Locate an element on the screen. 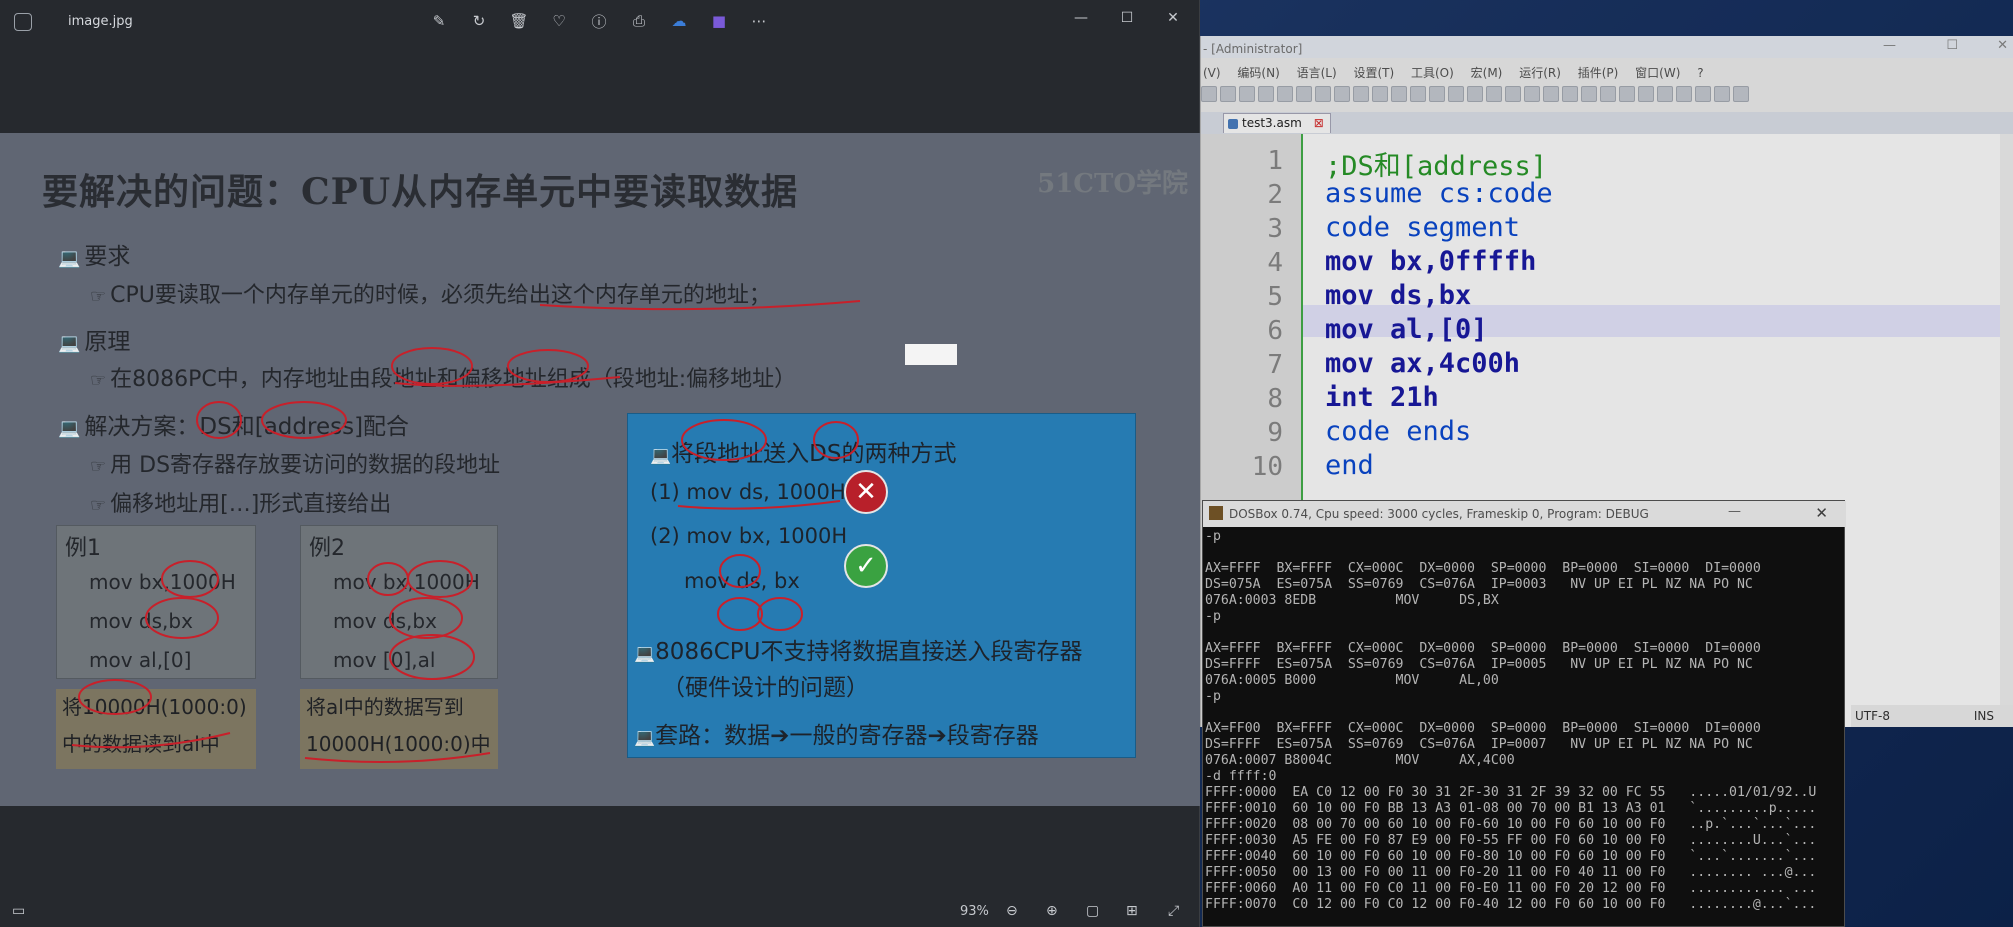 Image resolution: width=2013 pixels, height=927 pixels. code-line: code ends is located at coordinates (1398, 431).